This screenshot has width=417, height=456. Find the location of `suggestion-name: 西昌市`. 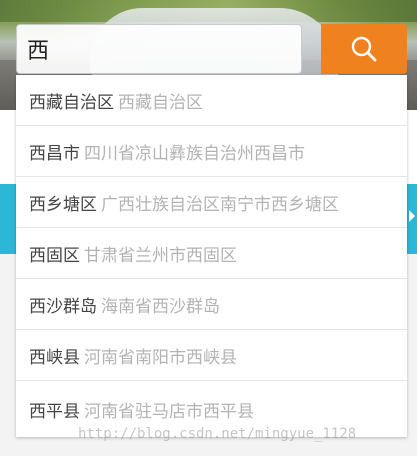

suggestion-name: 西昌市 is located at coordinates (54, 153).